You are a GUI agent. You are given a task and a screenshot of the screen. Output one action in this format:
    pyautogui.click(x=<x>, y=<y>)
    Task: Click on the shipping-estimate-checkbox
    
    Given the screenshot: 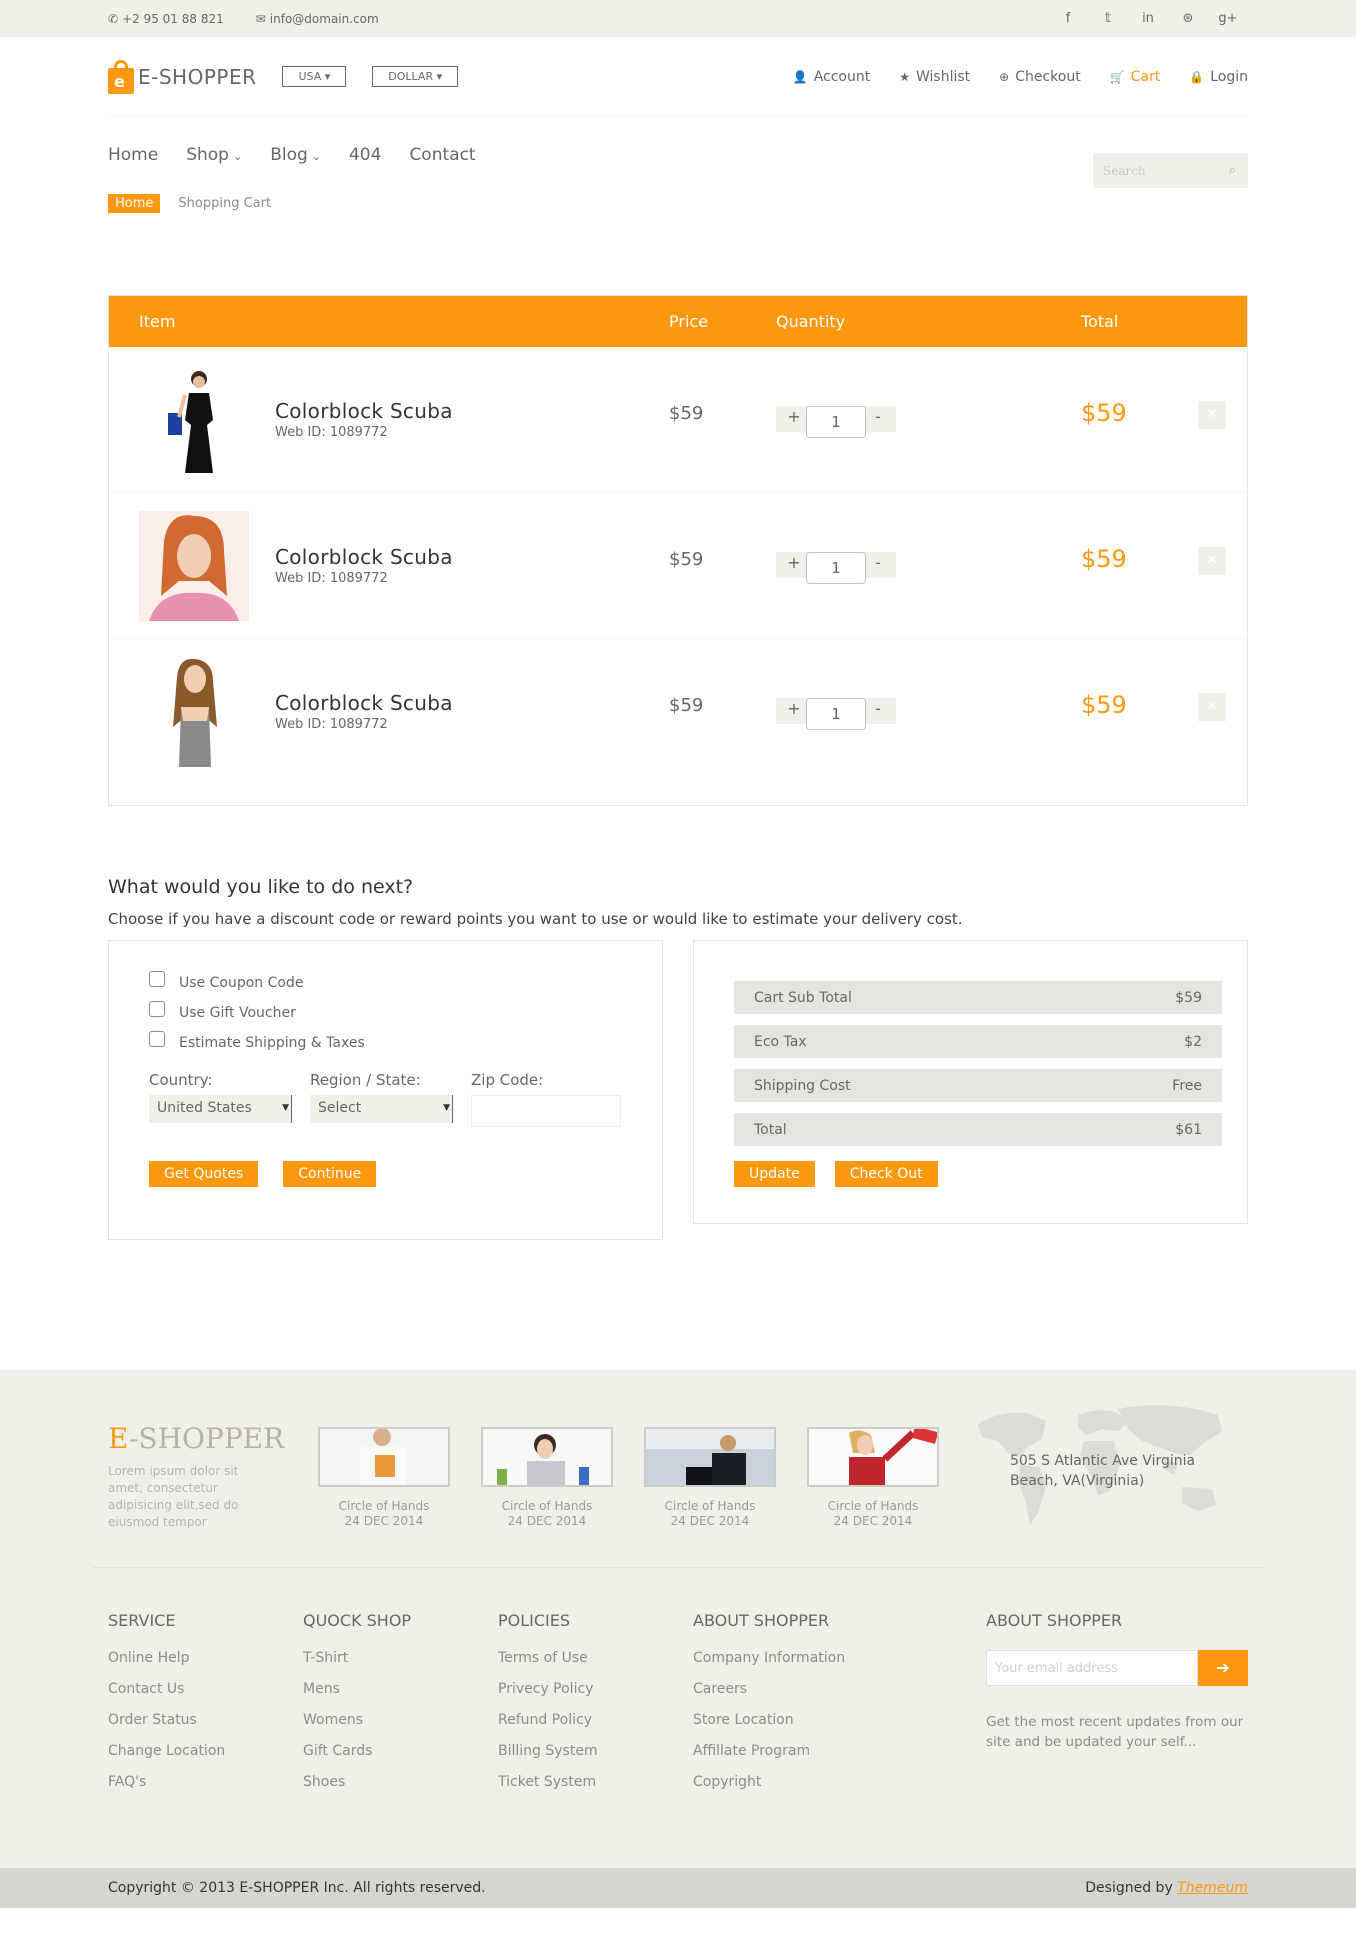 What is the action you would take?
    pyautogui.click(x=157, y=1039)
    